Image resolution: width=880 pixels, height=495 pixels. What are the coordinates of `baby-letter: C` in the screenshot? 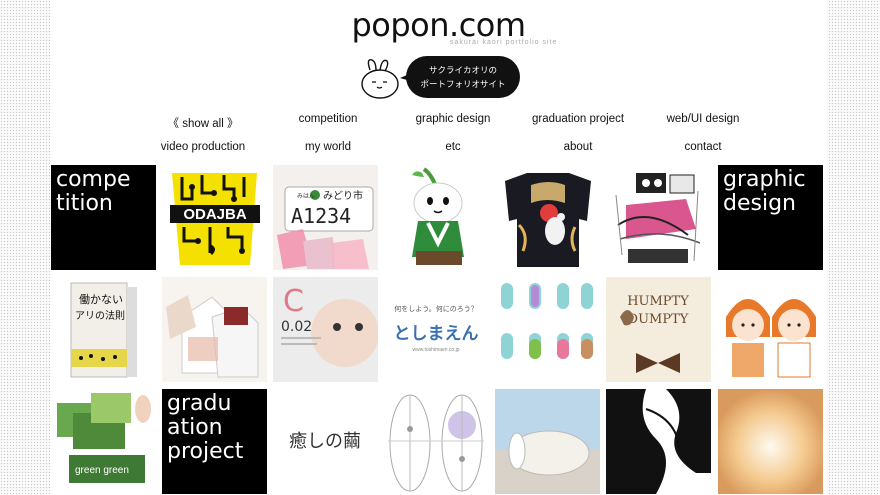 It's located at (293, 301).